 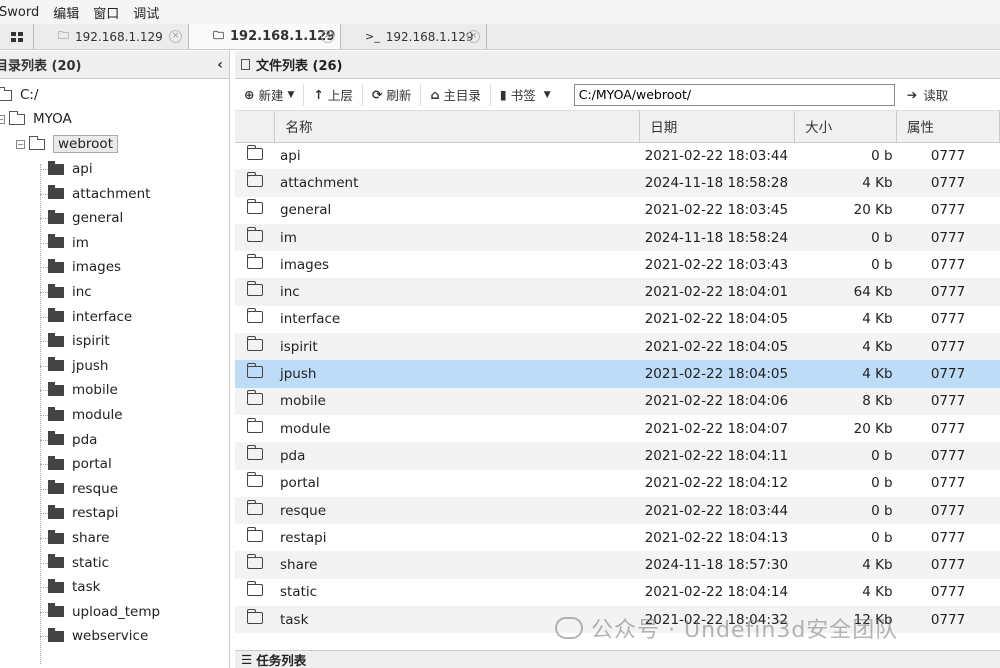 What do you see at coordinates (414, 36) in the screenshot?
I see `tab-terminal: >_ 192.168.1.129 ×` at bounding box center [414, 36].